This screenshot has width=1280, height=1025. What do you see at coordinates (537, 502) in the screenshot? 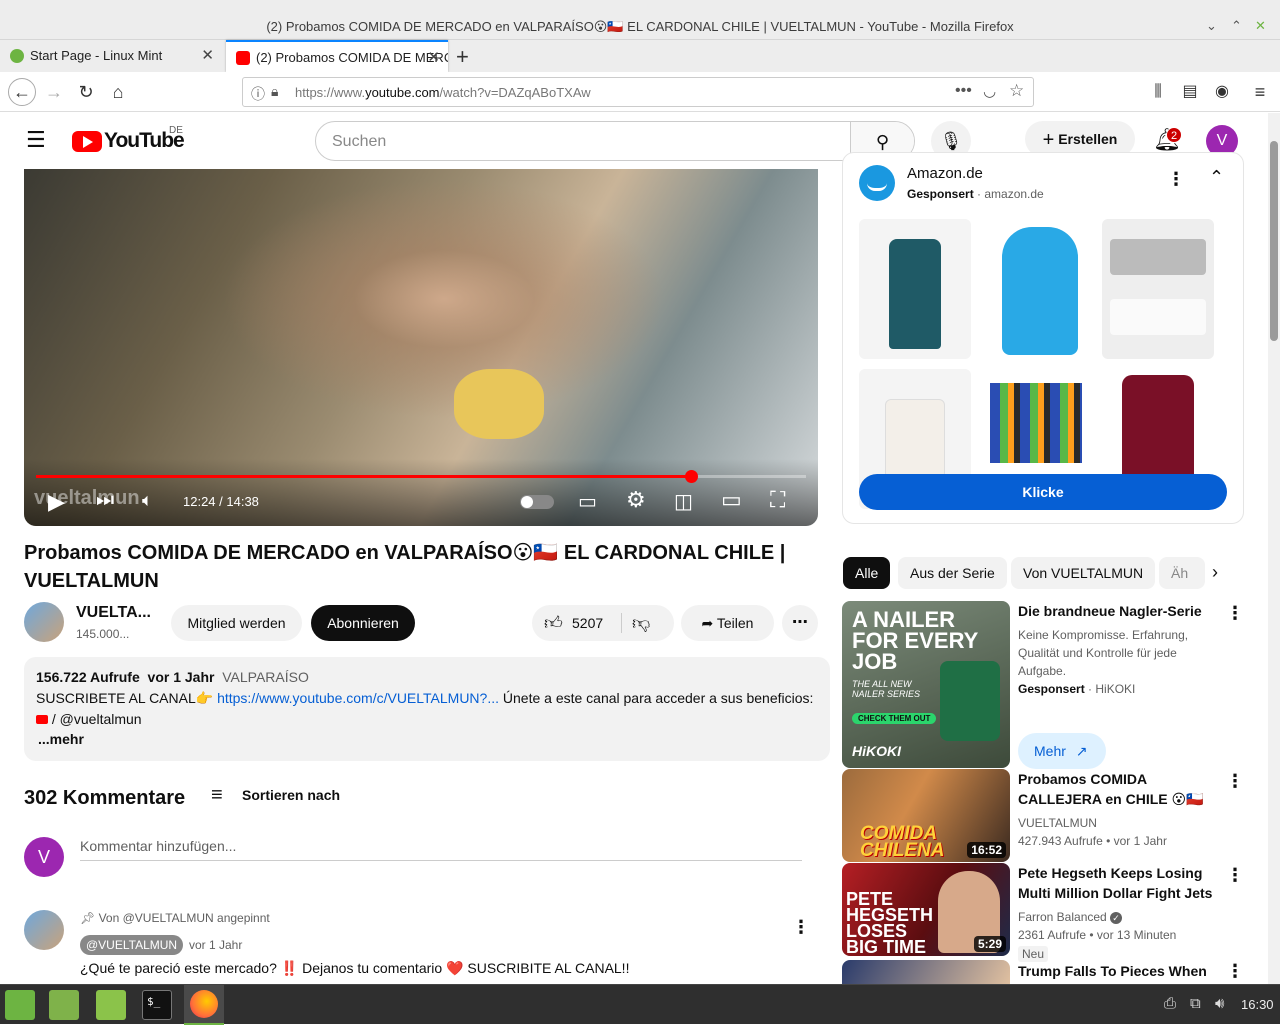
I see `autoplay-toggle` at bounding box center [537, 502].